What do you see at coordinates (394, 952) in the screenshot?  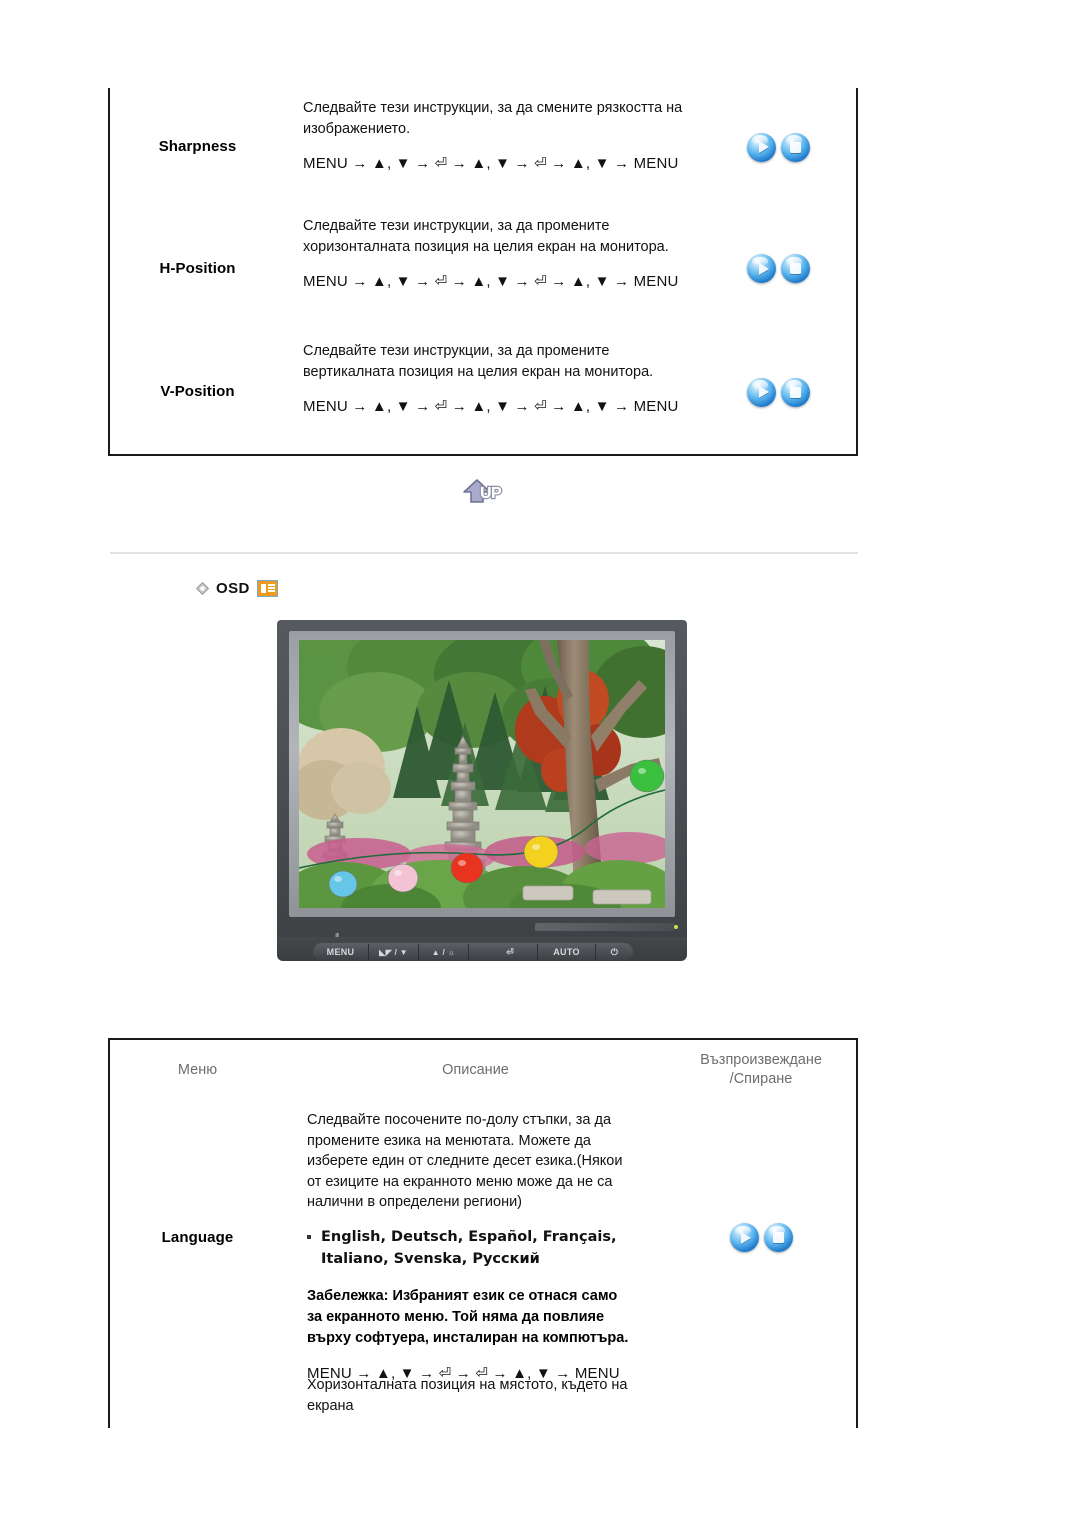 I see `brightness-down-button: ◣◤ / ▼` at bounding box center [394, 952].